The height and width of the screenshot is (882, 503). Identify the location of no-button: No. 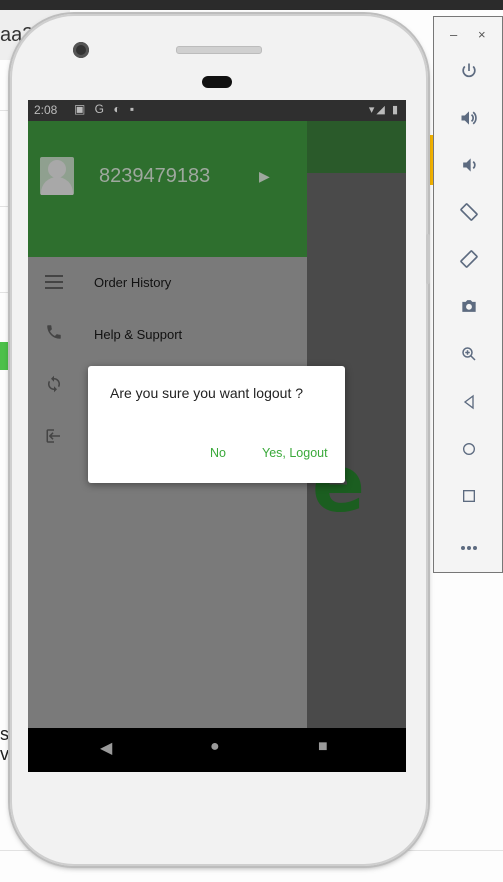
(218, 453).